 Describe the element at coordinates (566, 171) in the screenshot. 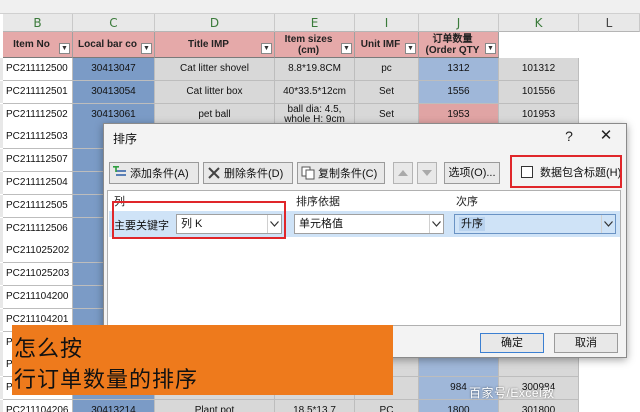

I see `highlight-box-headers` at that location.